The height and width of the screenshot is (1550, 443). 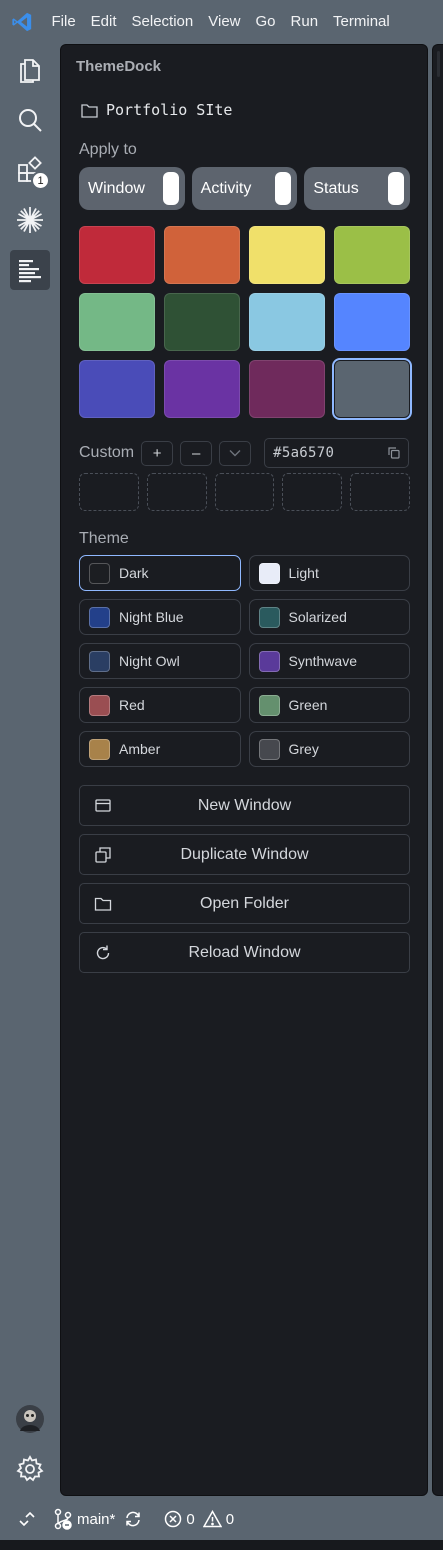 What do you see at coordinates (244, 805) in the screenshot?
I see `new-window-button: New Window` at bounding box center [244, 805].